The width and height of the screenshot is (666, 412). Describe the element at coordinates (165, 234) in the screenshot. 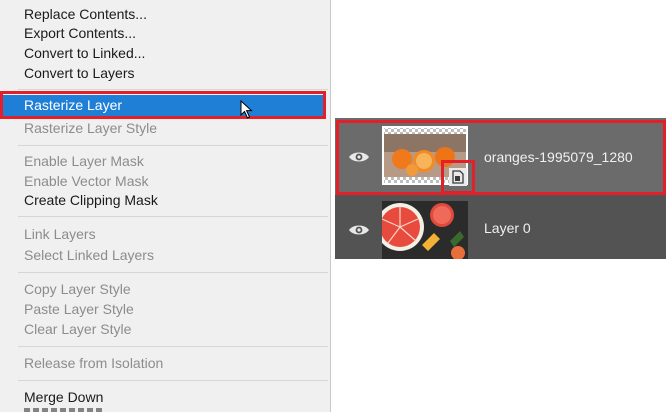

I see `menu-item-link-layers: Link Layers` at that location.